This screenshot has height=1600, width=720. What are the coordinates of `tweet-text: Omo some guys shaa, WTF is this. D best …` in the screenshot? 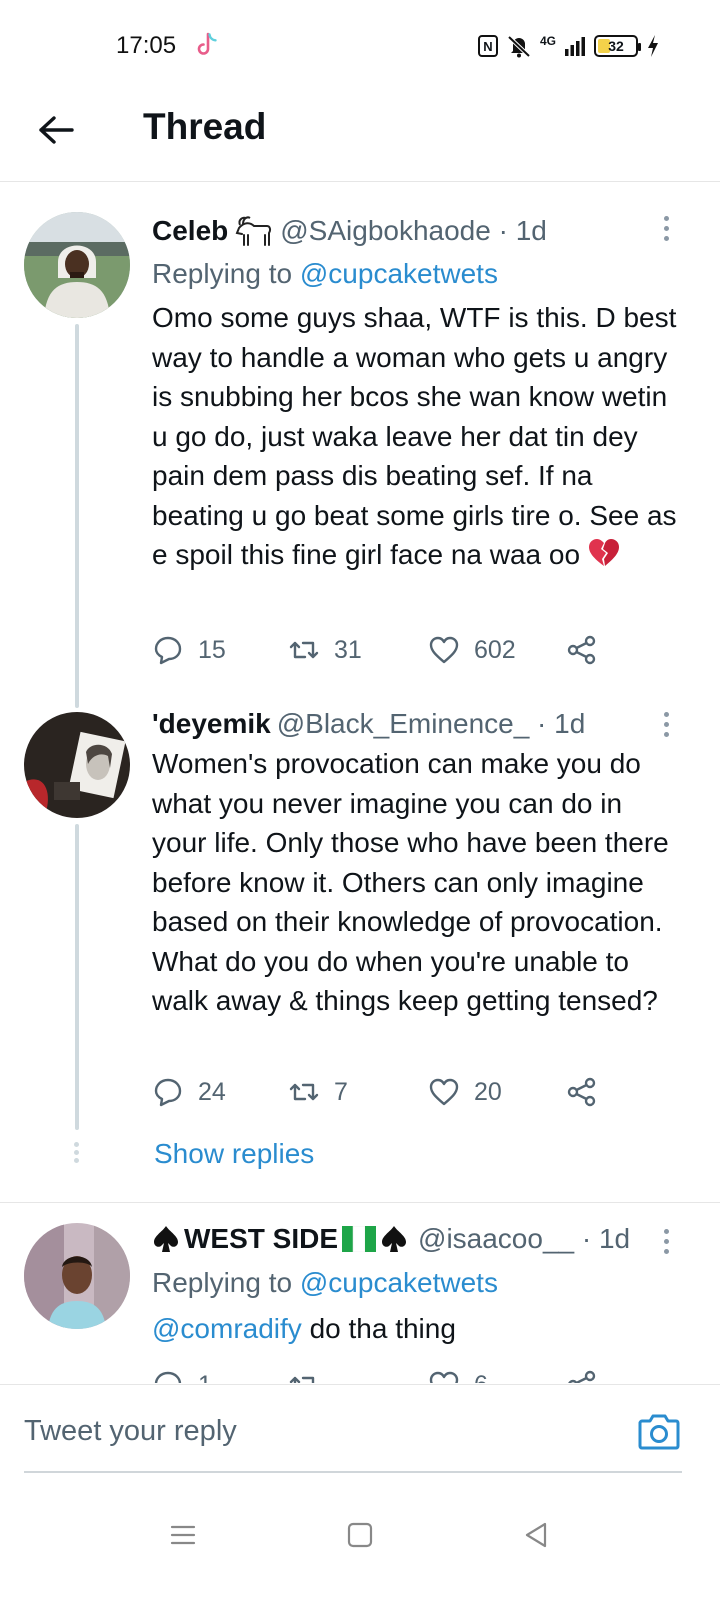 It's located at (417, 436).